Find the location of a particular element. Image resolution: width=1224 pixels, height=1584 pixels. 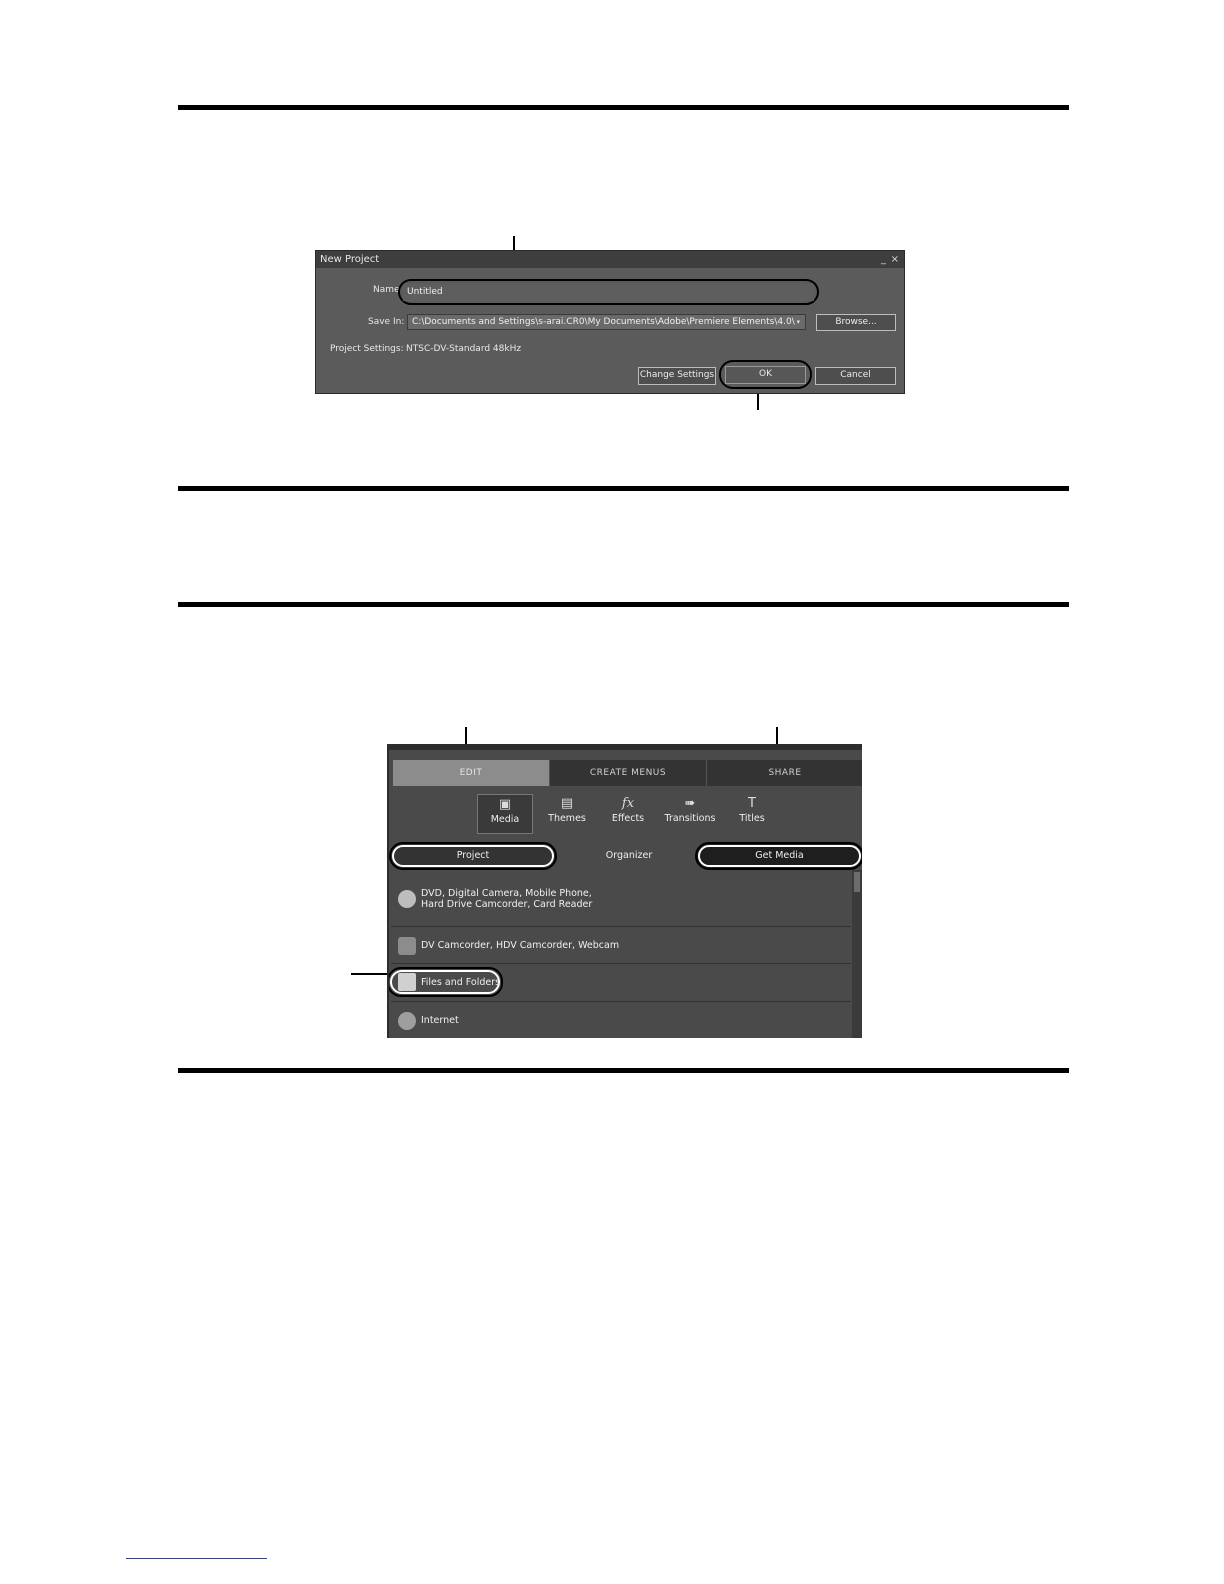

ok-button: OK is located at coordinates (765, 375).